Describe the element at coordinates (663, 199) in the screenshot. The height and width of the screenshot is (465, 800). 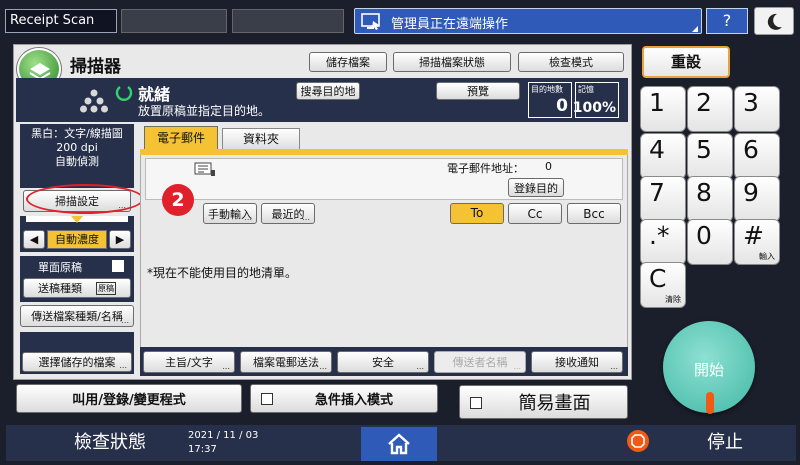
I see `key-7: 7` at that location.